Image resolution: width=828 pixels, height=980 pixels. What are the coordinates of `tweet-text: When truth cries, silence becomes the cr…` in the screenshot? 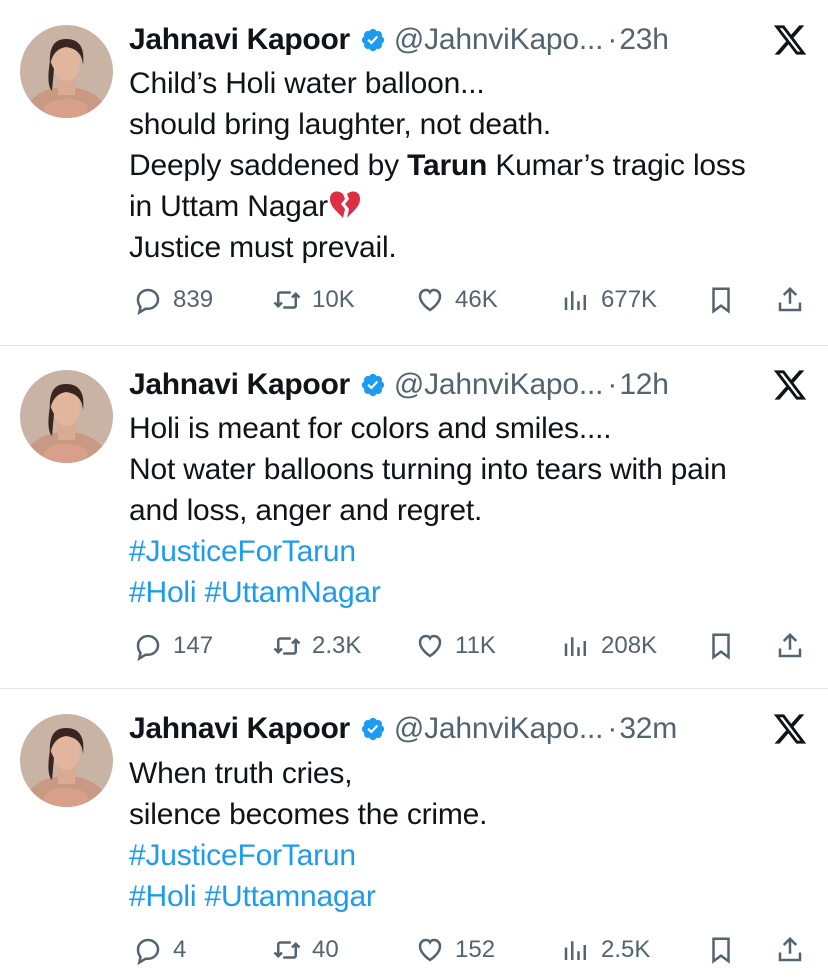 It's located at (474, 835).